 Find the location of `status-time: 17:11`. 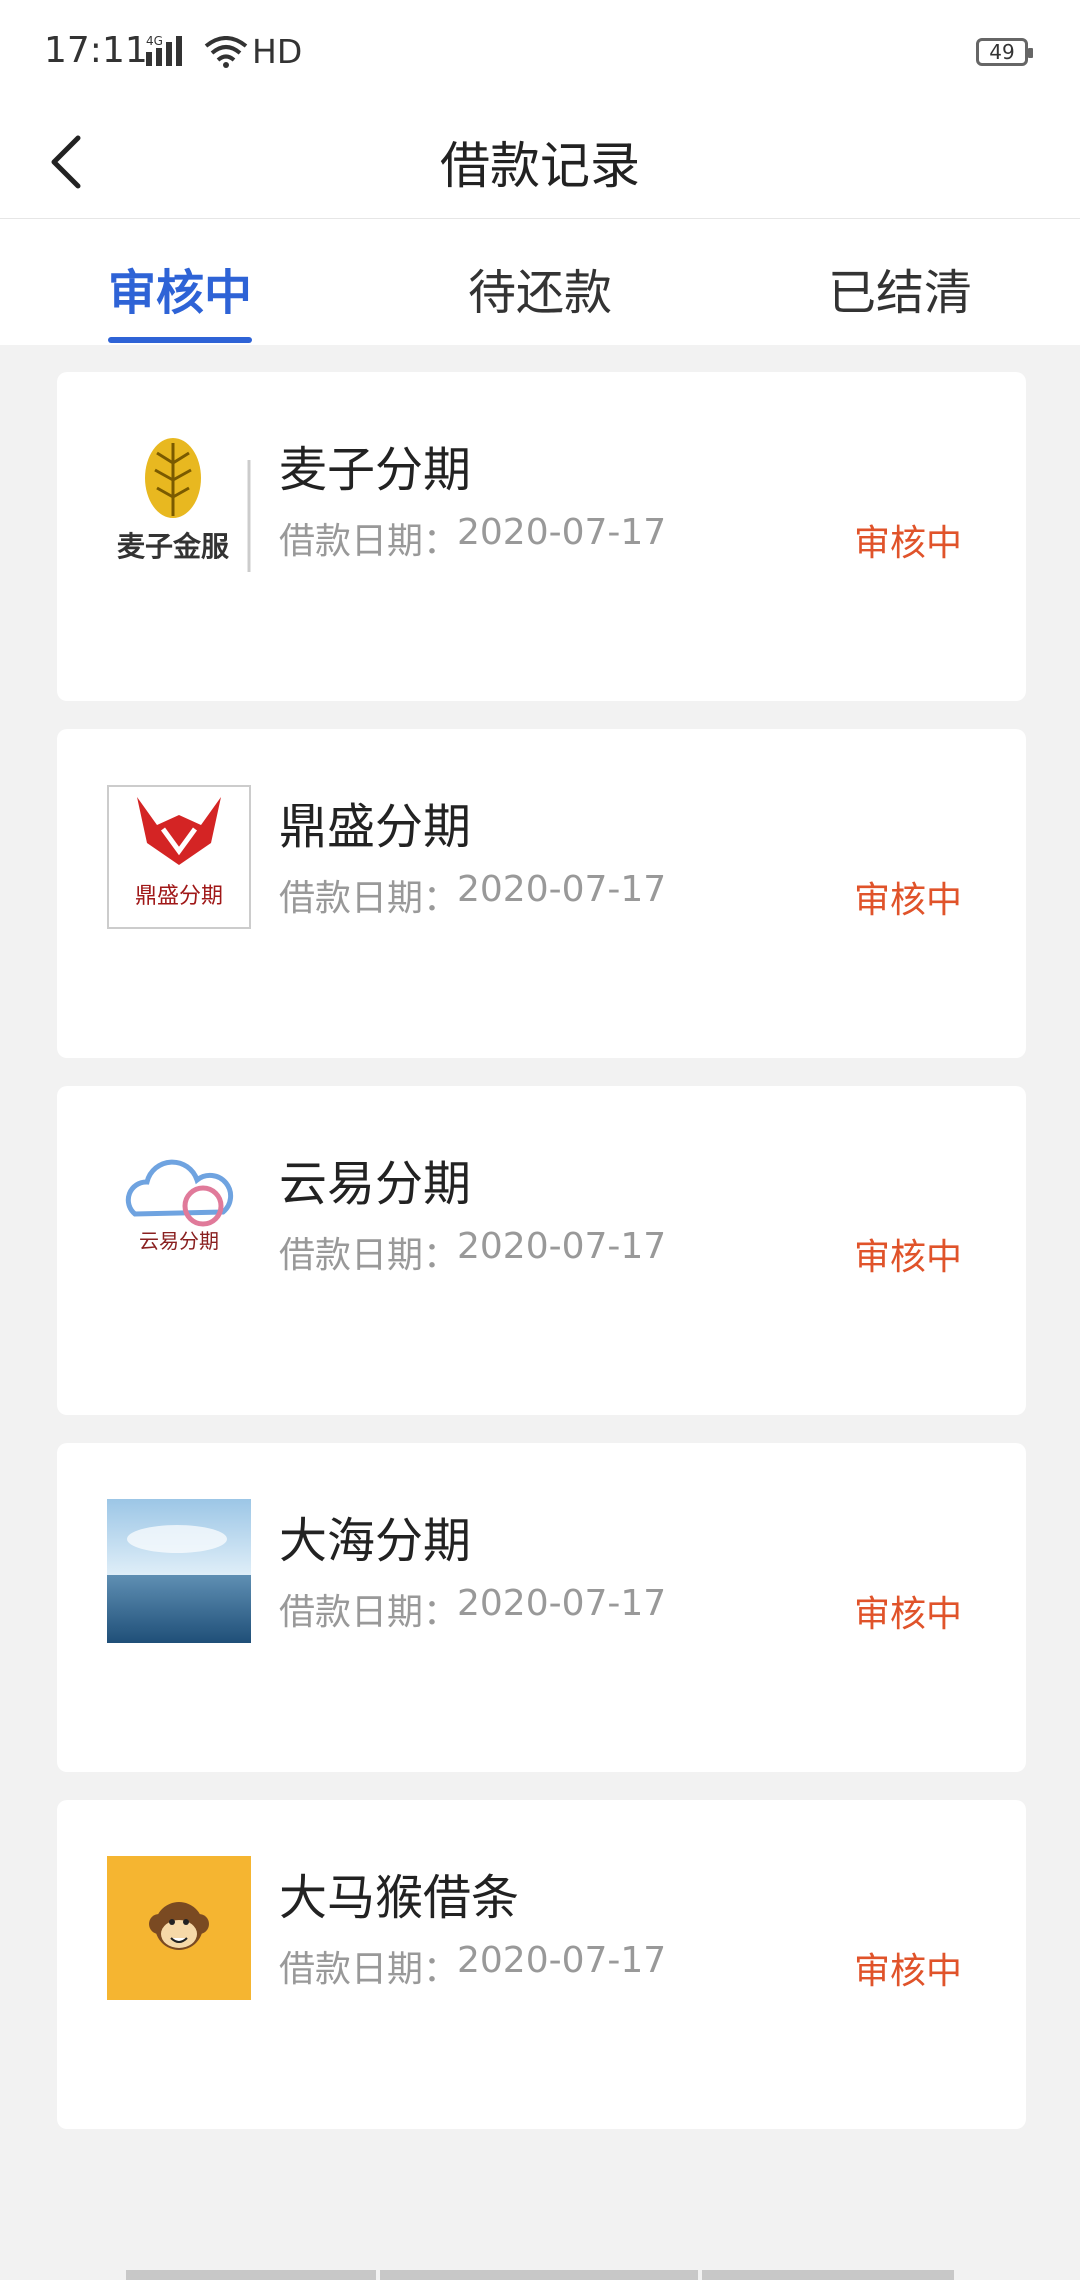

status-time: 17:11 is located at coordinates (96, 50).